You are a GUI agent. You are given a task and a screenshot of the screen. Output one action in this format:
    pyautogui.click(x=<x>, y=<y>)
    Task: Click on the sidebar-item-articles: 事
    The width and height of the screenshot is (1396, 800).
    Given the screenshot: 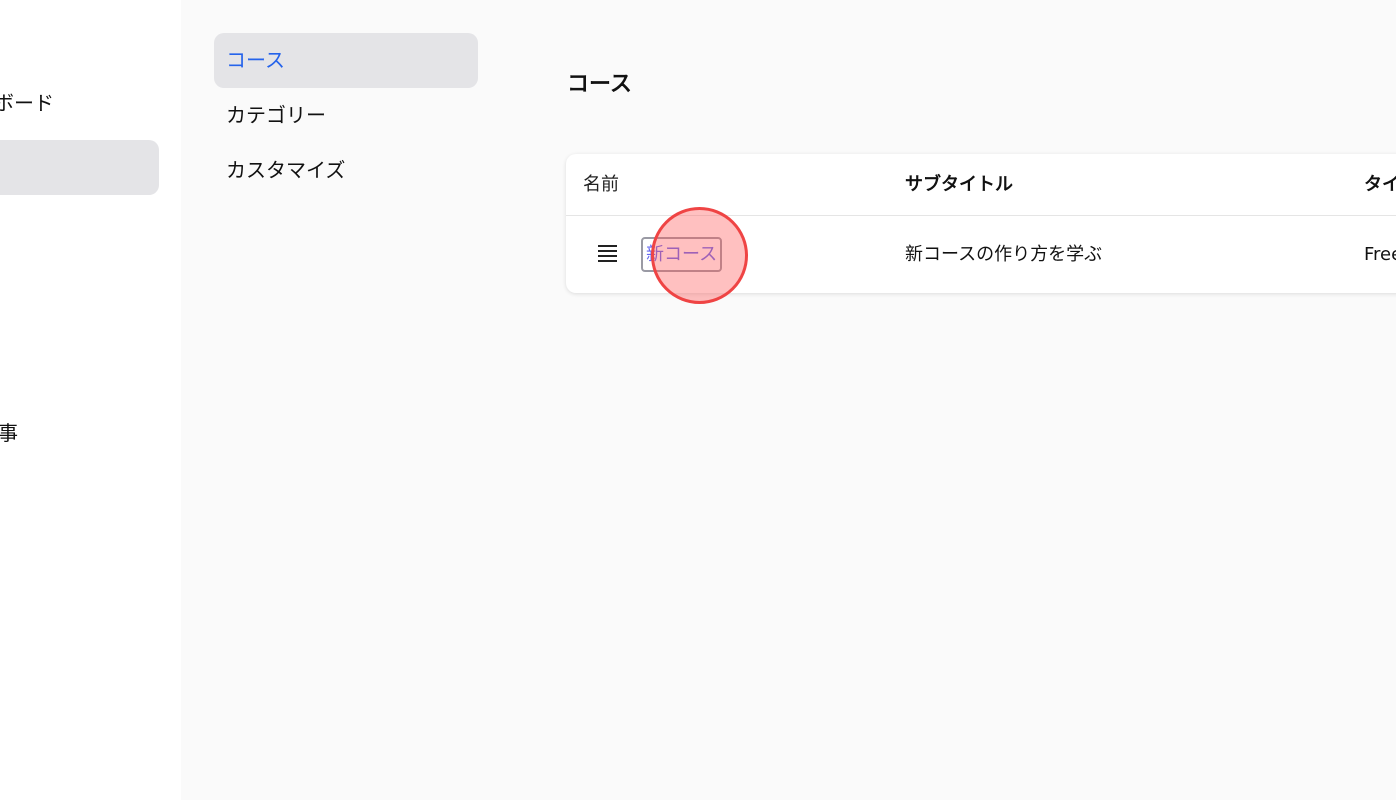 What is the action you would take?
    pyautogui.click(x=9, y=431)
    